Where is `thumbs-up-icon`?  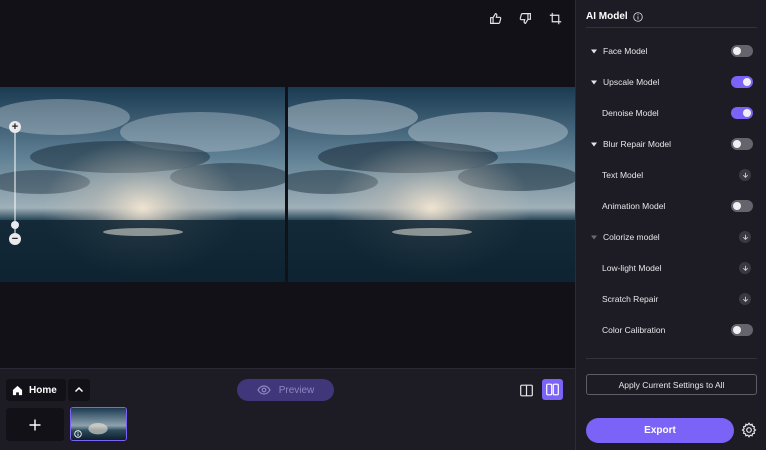
thumbs-up-icon is located at coordinates (495, 18).